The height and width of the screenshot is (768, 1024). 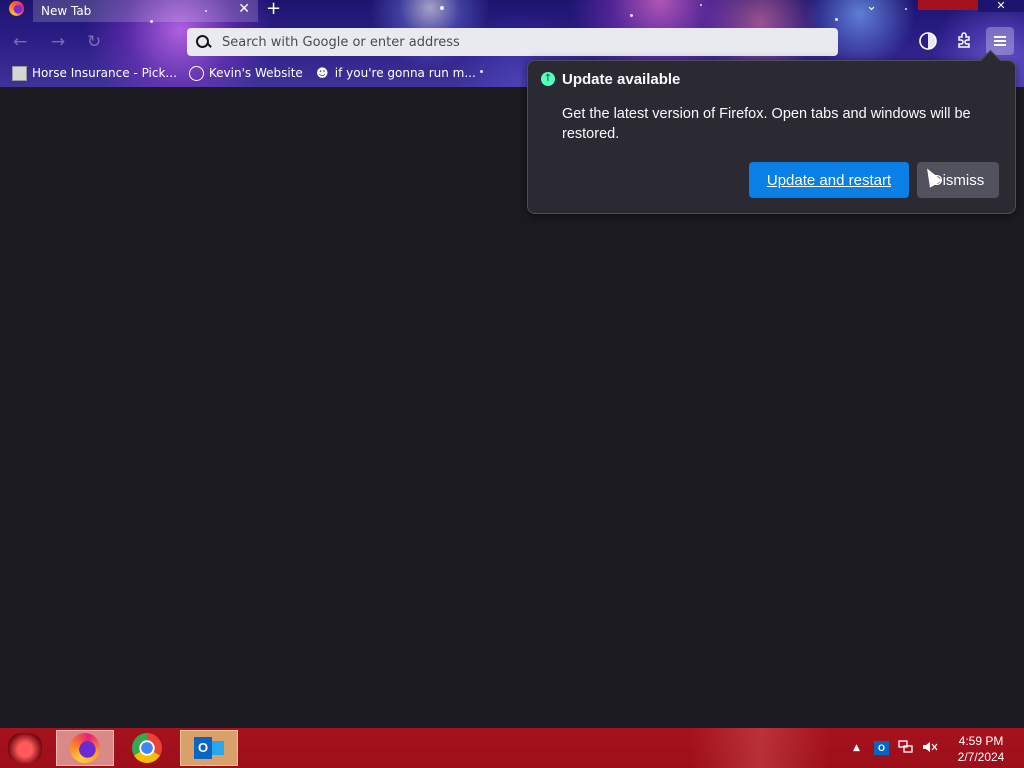 What do you see at coordinates (856, 748) in the screenshot?
I see `show-hidden-icons-button: ▲` at bounding box center [856, 748].